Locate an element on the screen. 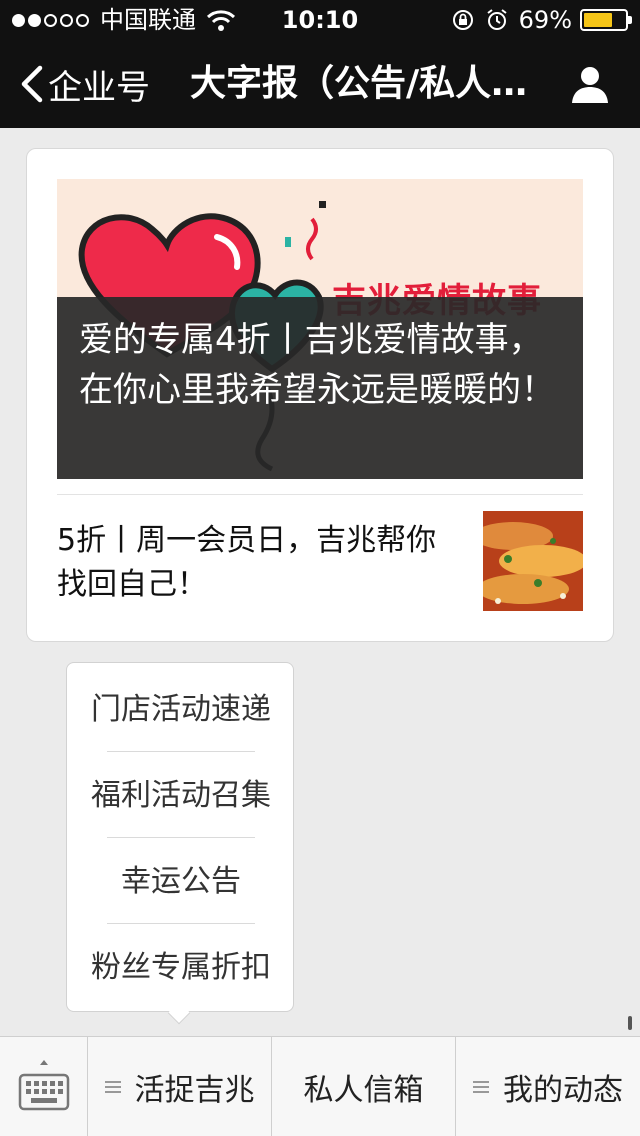 The image size is (640, 1136). bottom-menu-bar: 活捉吉兆 私人信箱 我的动态 is located at coordinates (320, 1086).